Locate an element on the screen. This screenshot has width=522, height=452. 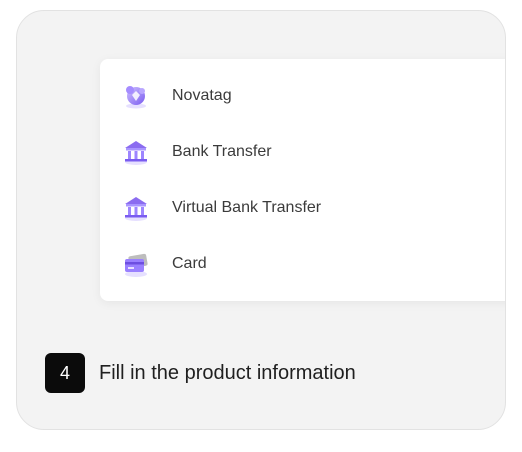
payment-method-label: Virtual Bank Transfer is located at coordinates (247, 207).